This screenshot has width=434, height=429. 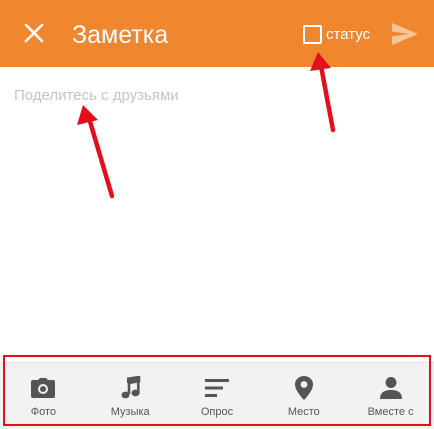 What do you see at coordinates (214, 95) in the screenshot?
I see `post-text-input` at bounding box center [214, 95].